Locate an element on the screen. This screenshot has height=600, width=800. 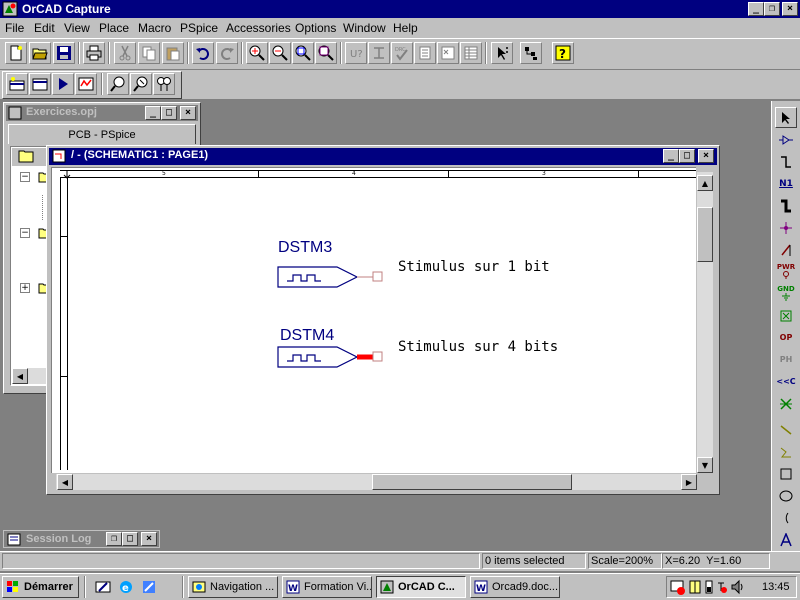
place-hierarchical-block-button is located at coordinates (786, 315).